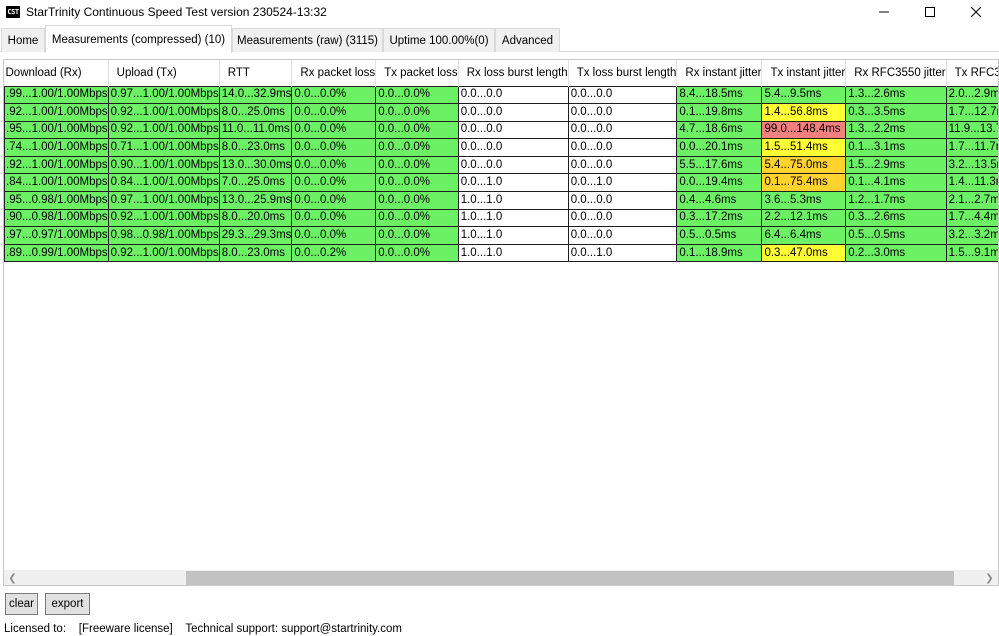  What do you see at coordinates (56, 183) in the screenshot?
I see `table-cell: .84...1.00/1.00Mbps` at bounding box center [56, 183].